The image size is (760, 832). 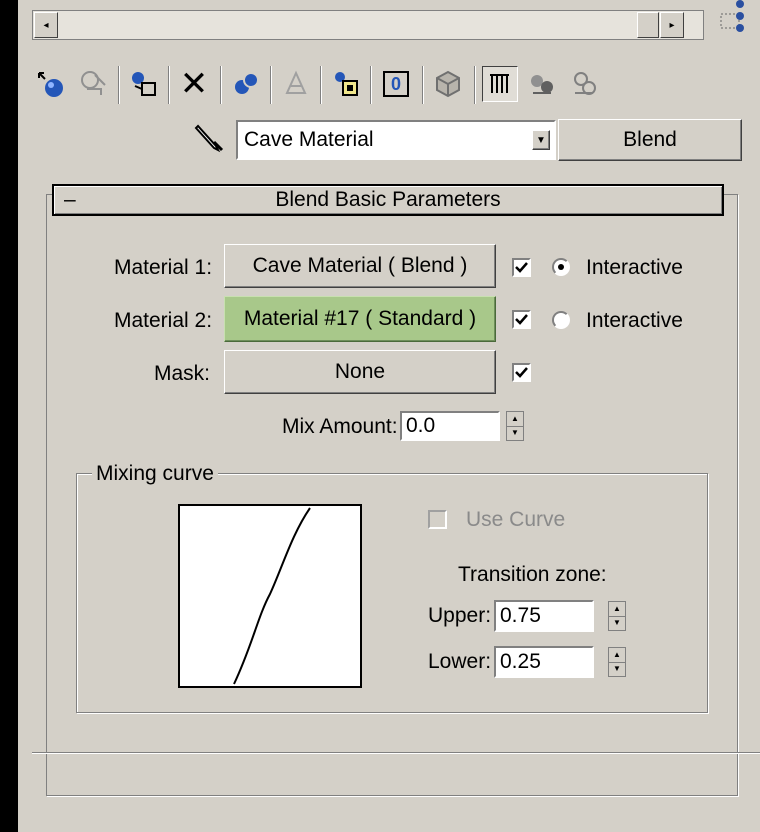 I want to click on chevron-down-icon: ▼, so click(x=541, y=140).